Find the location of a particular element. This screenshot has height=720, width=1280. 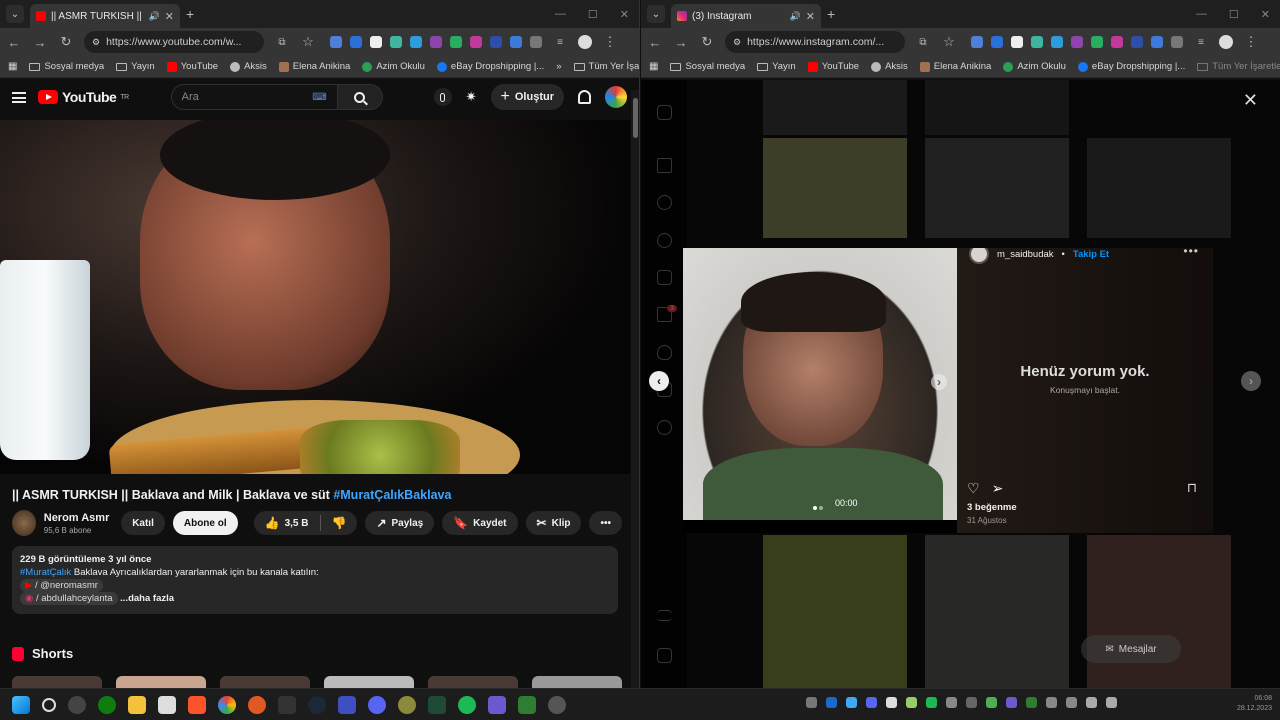

save-bookmark-icon: ⊓ is located at coordinates (1192, 488).